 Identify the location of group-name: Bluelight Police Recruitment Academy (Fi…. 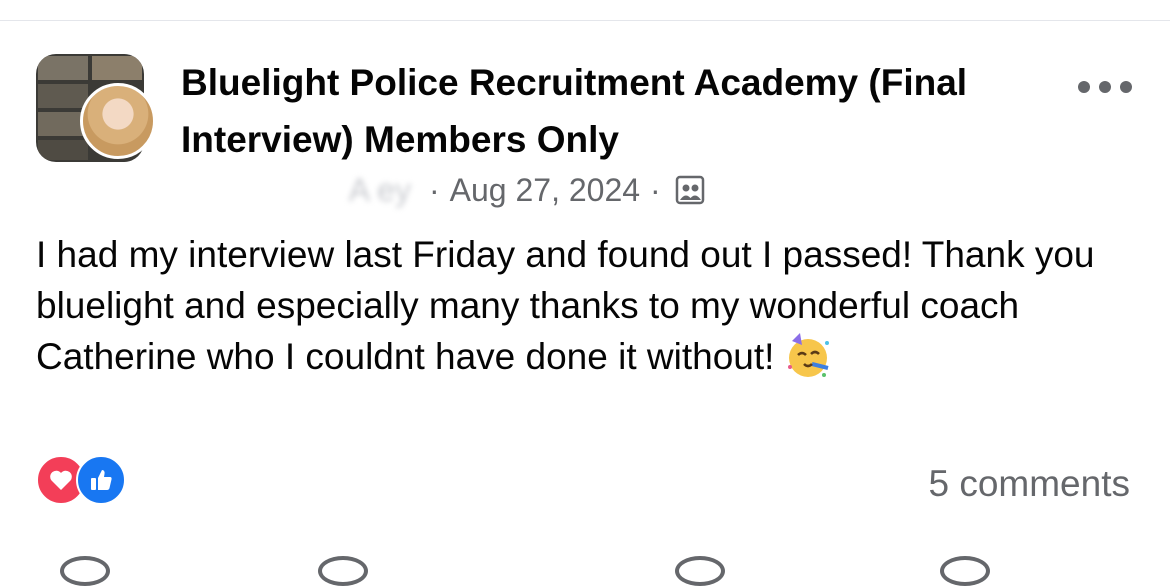
(611, 111).